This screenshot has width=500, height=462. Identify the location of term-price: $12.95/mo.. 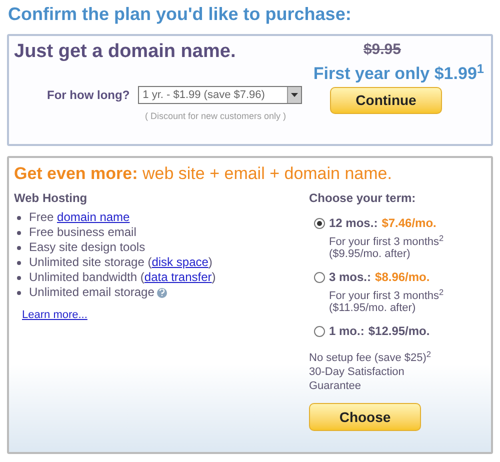
(399, 331).